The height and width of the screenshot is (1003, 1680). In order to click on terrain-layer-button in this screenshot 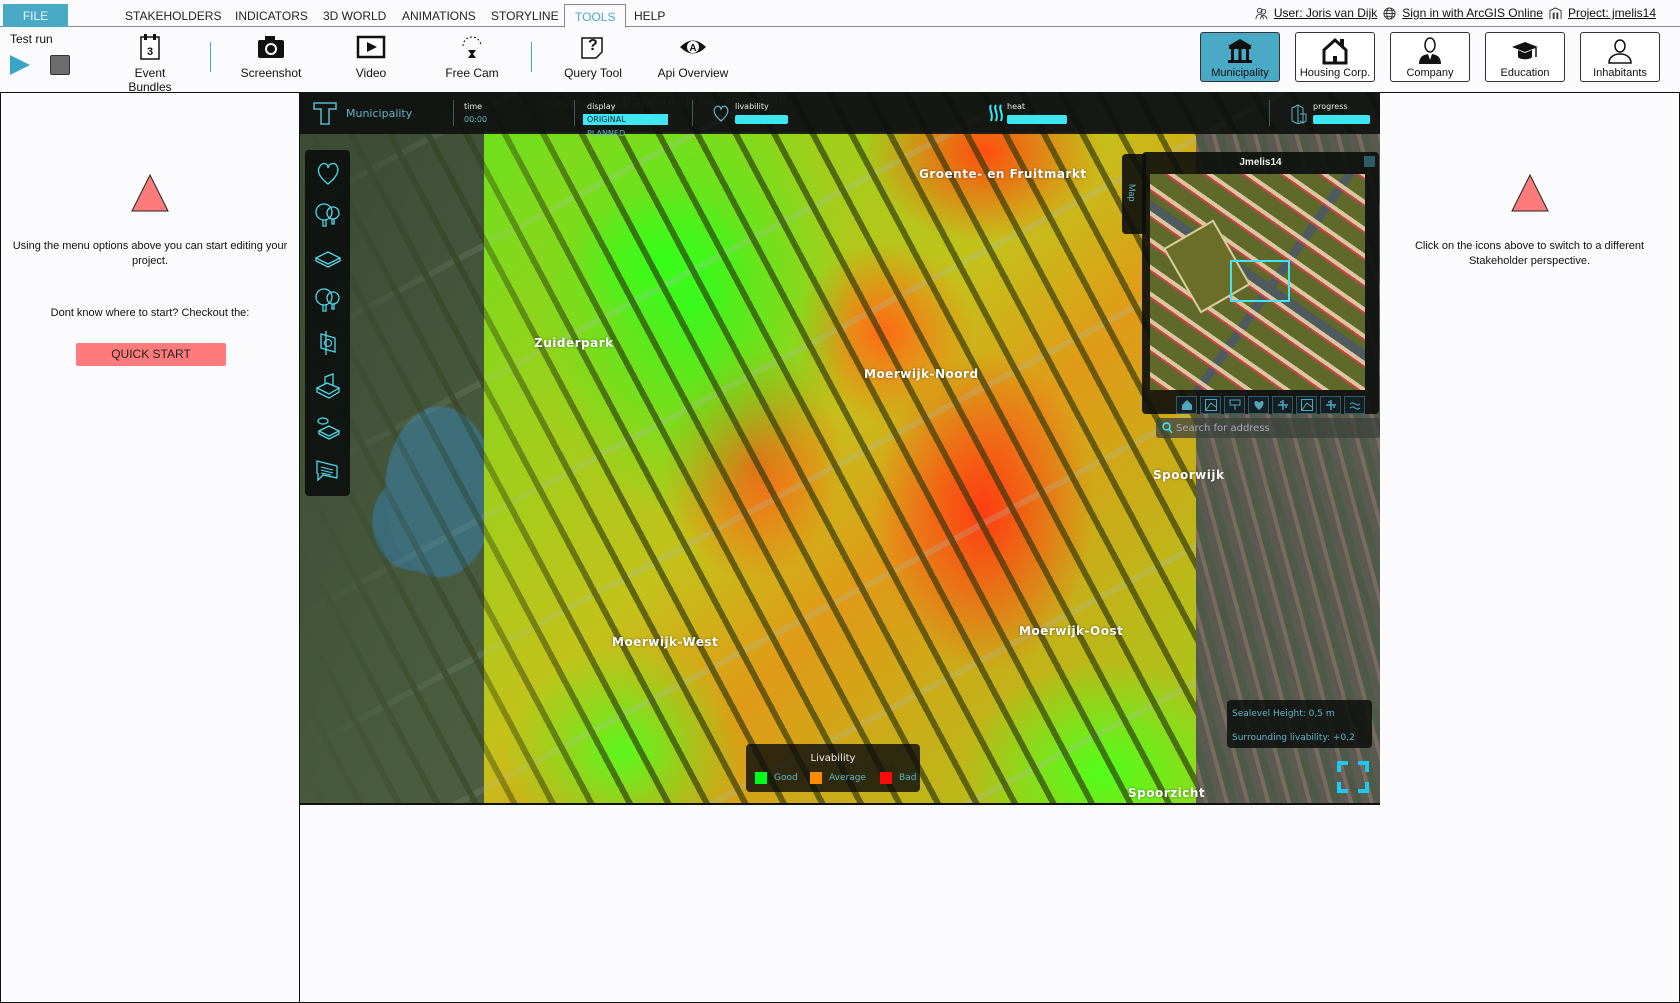, I will do `click(1210, 405)`.